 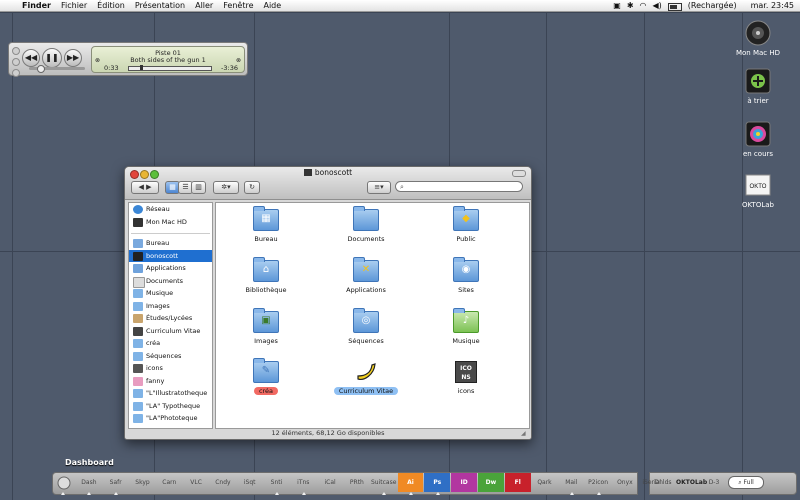 I want to click on dock-item-fl: Fl, so click(x=517, y=482).